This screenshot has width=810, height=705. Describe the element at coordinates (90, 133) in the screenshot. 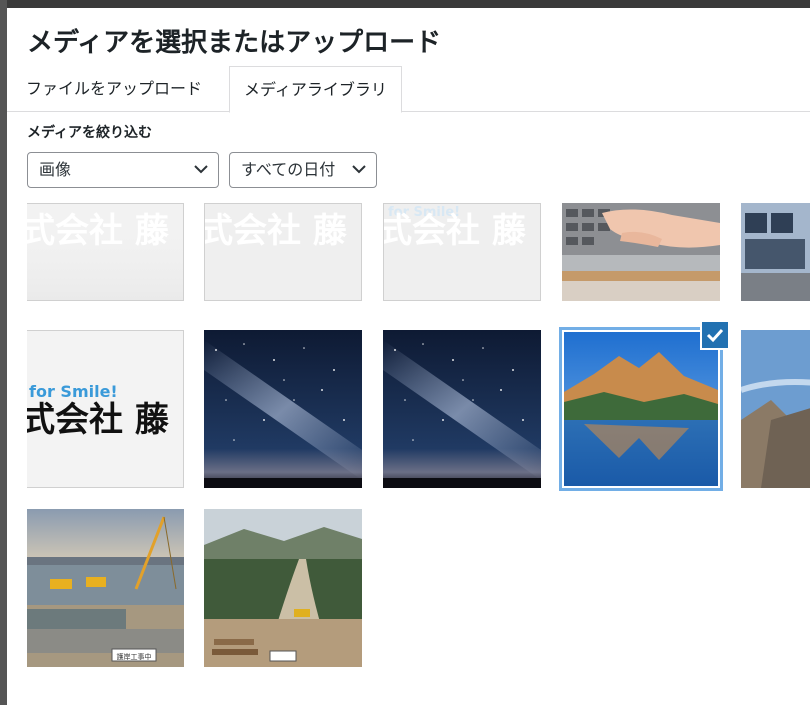

I see `filter-label: メディアを絞り込む` at that location.